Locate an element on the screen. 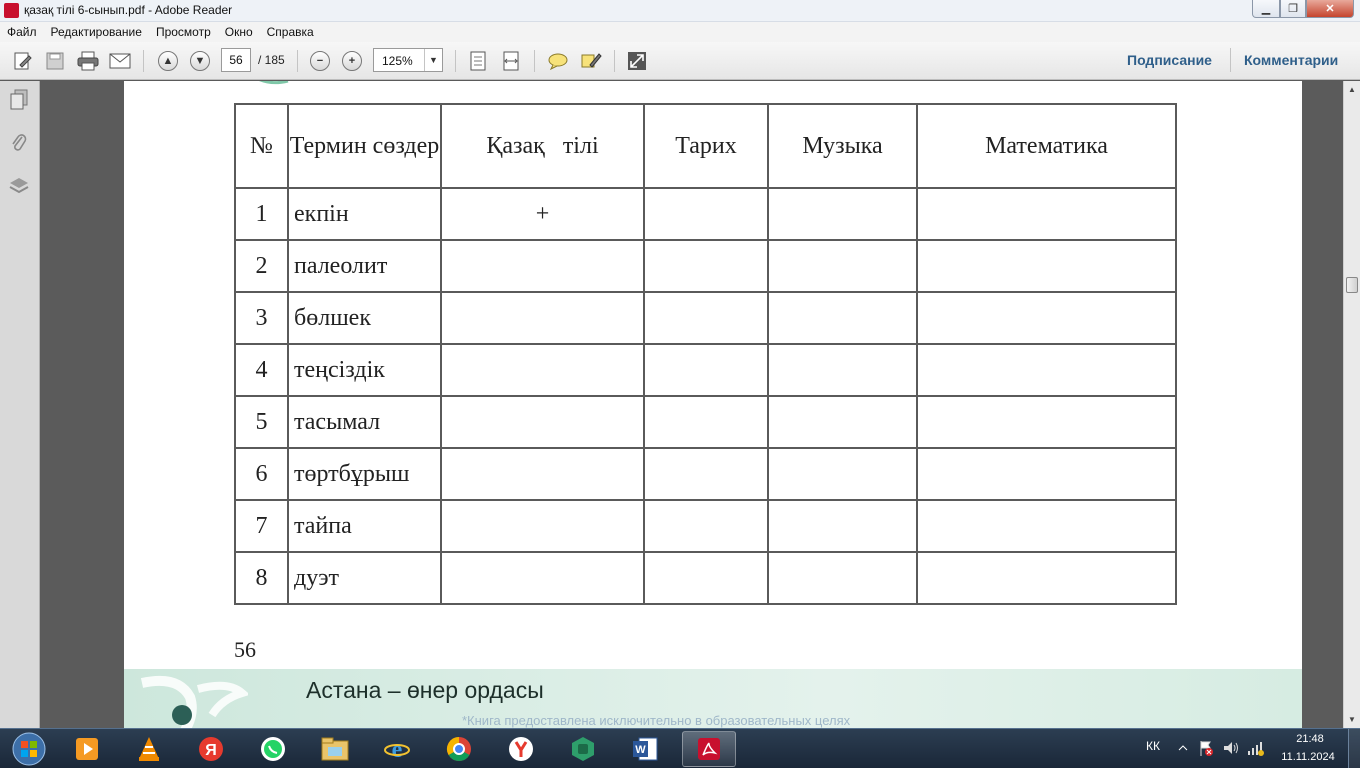 The image size is (1360, 768). yandex-icon: Я is located at coordinates (211, 749).